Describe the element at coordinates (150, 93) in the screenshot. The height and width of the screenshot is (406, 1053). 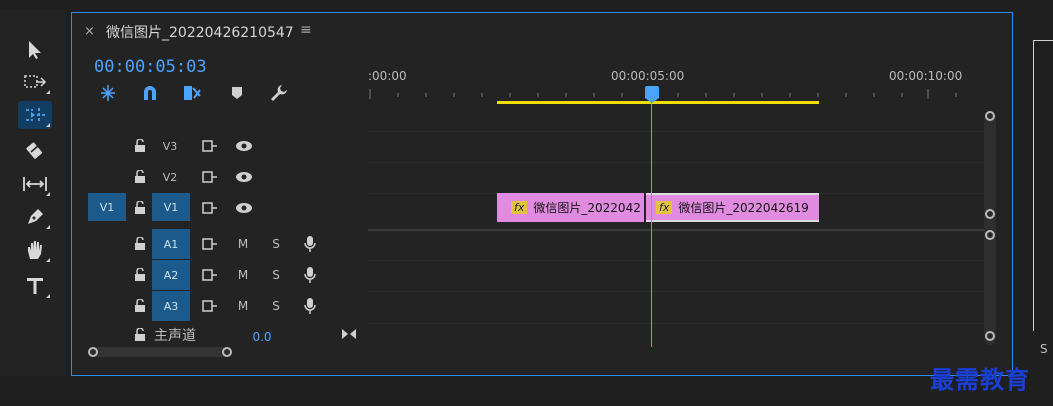
I see `snap-magnet-icon` at that location.